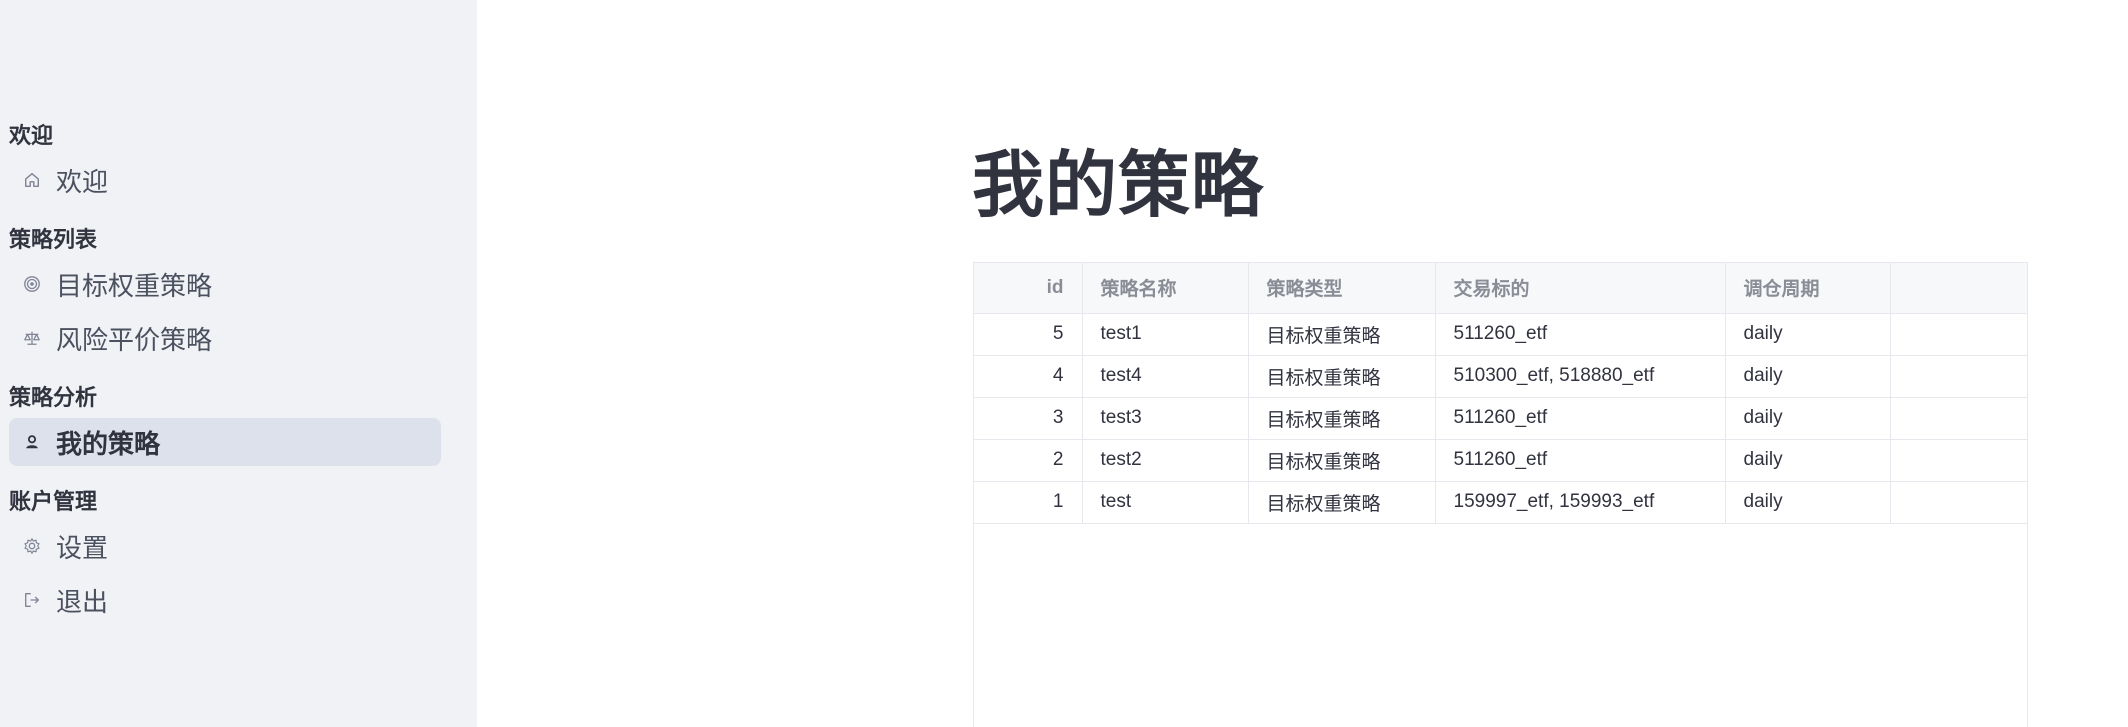  Describe the element at coordinates (1580, 502) in the screenshot. I see `cell-assets: 159997_etf, 159993_etf` at that location.